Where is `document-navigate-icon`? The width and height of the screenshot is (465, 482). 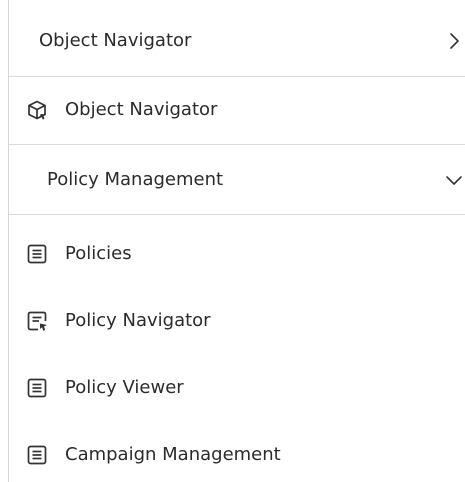 document-navigate-icon is located at coordinates (37, 321).